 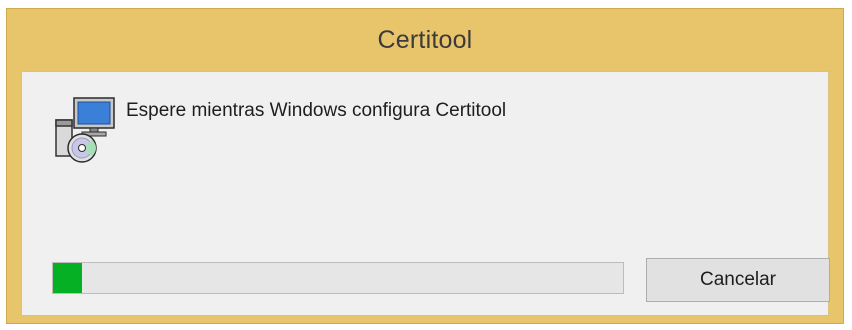 I want to click on progress-bar-fill, so click(x=67, y=278).